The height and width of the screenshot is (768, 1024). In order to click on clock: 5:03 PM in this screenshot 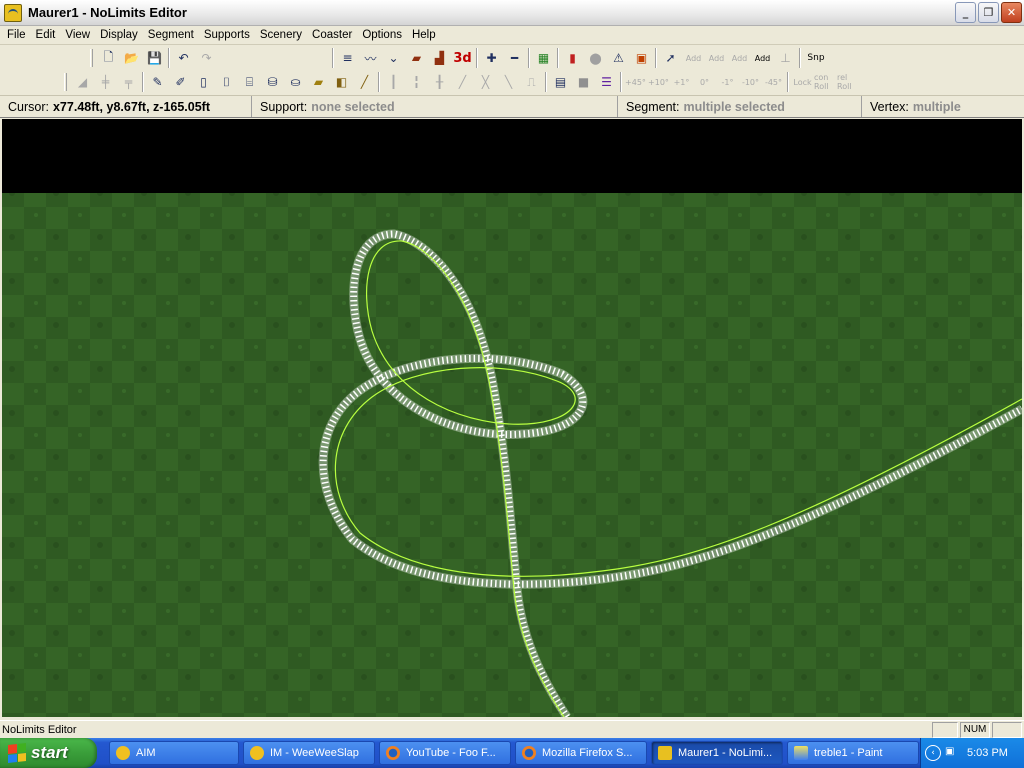, I will do `click(987, 753)`.